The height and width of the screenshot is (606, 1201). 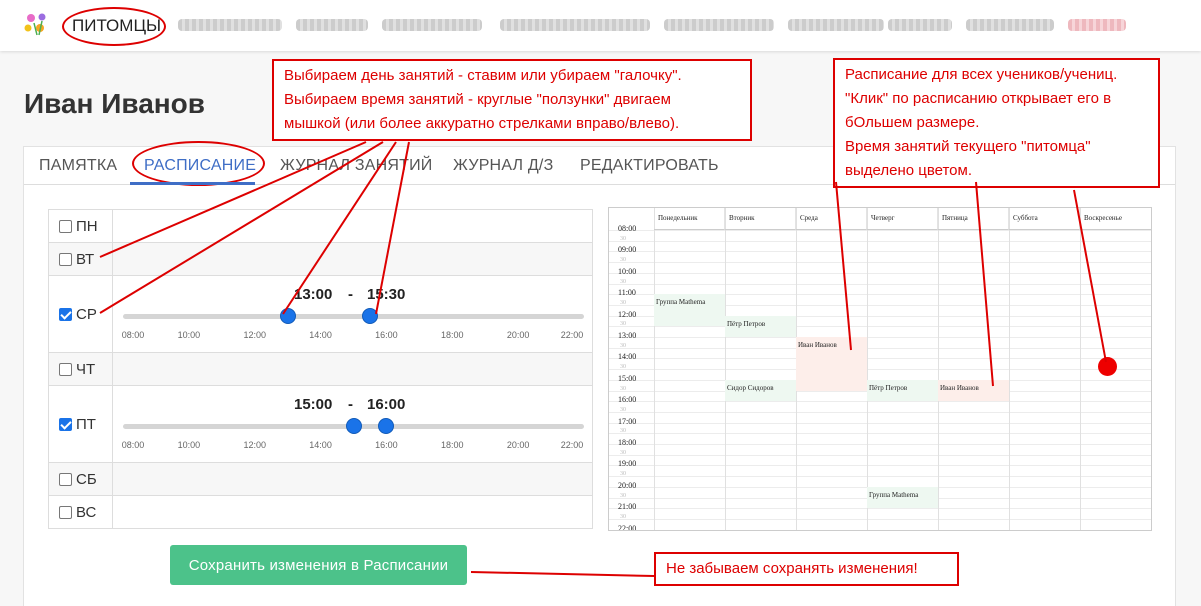 What do you see at coordinates (627, 485) in the screenshot?
I see `schedule-hour-label: 20:00` at bounding box center [627, 485].